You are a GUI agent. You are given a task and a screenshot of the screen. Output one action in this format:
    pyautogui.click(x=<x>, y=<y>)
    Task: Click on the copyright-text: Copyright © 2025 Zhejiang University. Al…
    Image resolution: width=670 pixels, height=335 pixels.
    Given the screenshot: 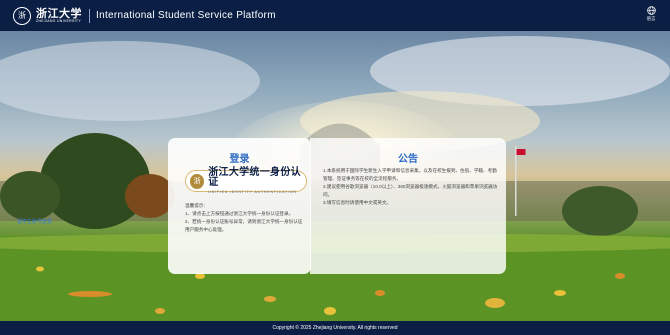 What is the action you would take?
    pyautogui.click(x=335, y=328)
    